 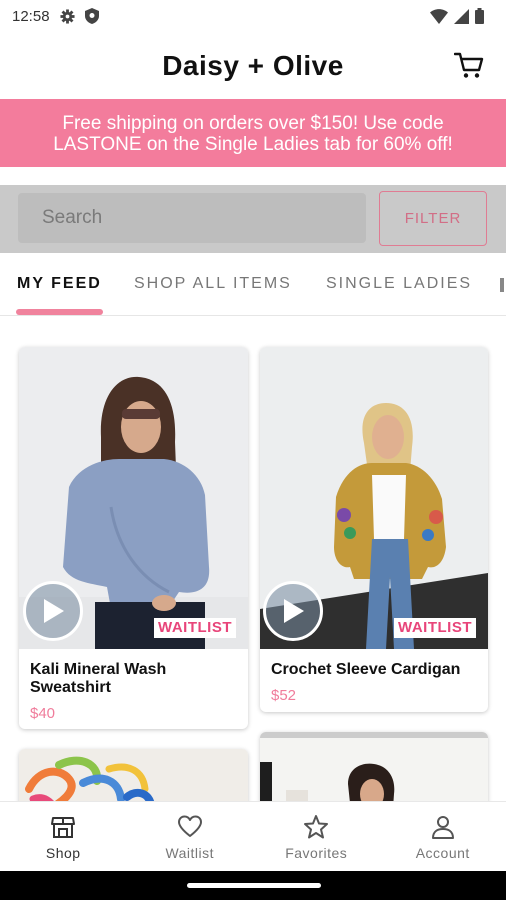 What do you see at coordinates (284, 695) in the screenshot?
I see `product-price: $52` at bounding box center [284, 695].